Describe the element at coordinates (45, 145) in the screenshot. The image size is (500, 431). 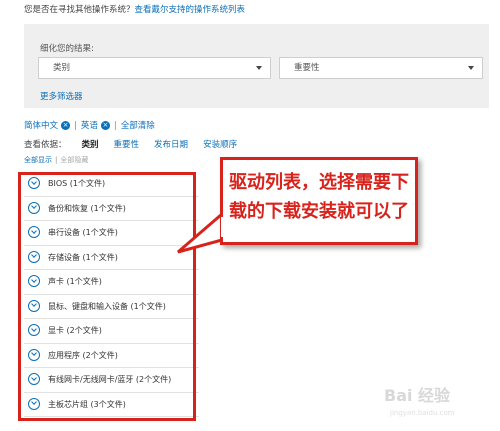
I see `sort-label: 查看依据：` at that location.